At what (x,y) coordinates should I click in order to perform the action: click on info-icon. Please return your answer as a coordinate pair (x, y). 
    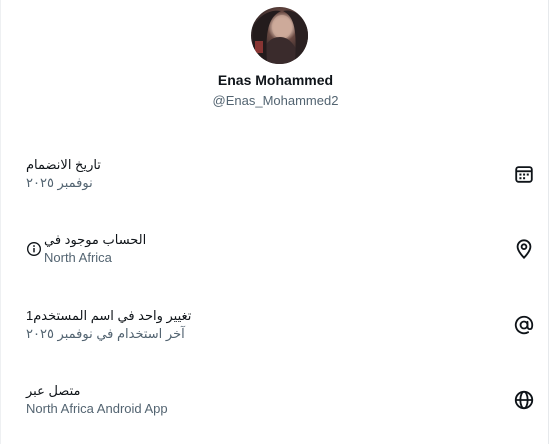
    Looking at the image, I should click on (34, 249).